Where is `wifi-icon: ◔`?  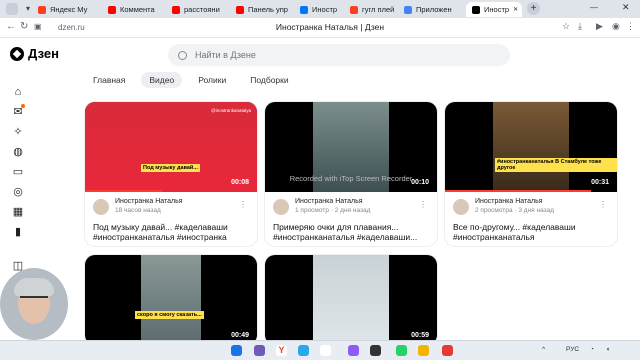
wifi-icon: ◔ is located at coordinates (592, 349).